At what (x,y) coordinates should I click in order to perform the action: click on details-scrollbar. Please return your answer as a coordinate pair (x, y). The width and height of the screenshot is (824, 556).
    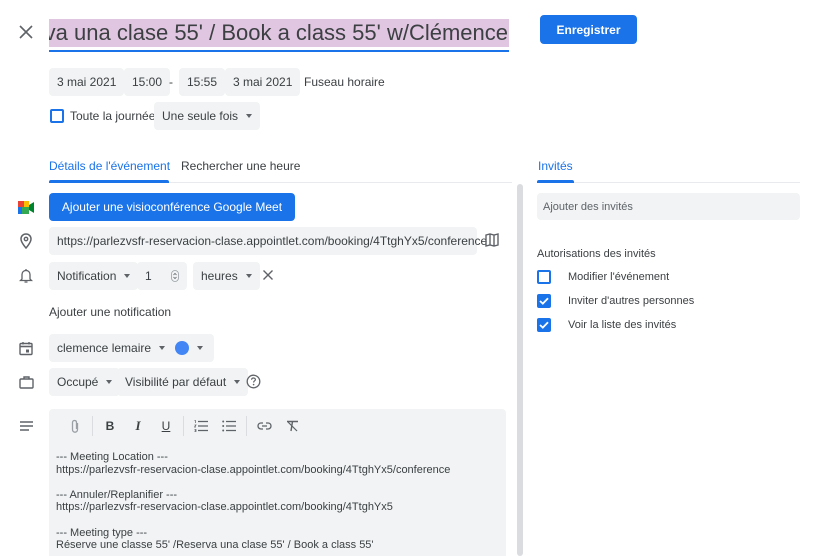
    Looking at the image, I should click on (520, 370).